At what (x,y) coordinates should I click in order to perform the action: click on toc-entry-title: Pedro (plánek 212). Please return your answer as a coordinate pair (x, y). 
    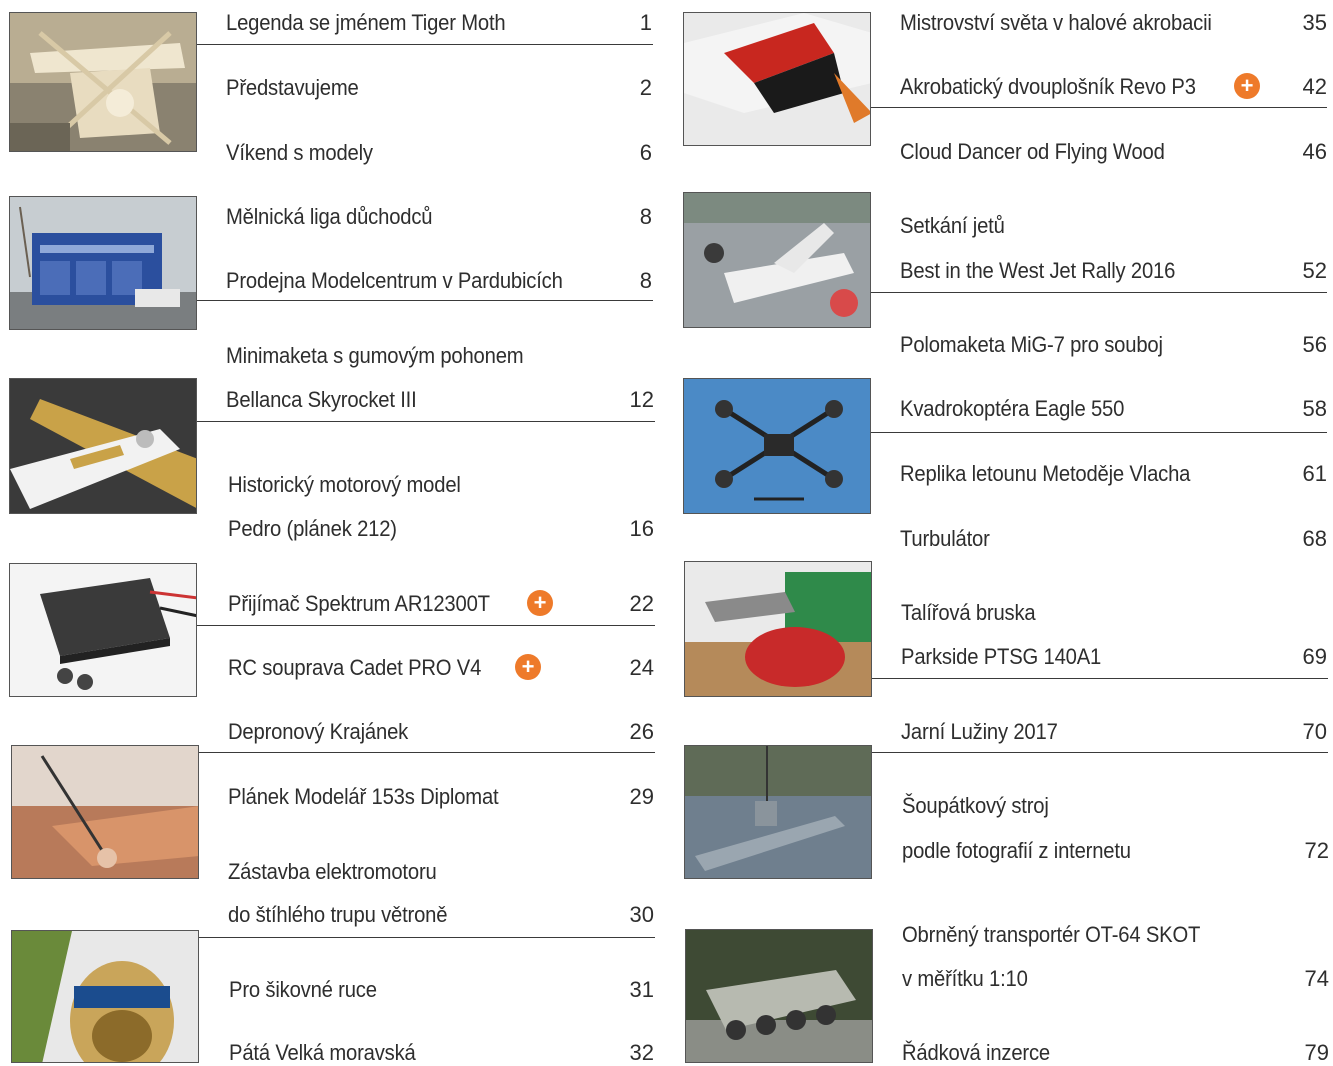
    Looking at the image, I should click on (312, 529).